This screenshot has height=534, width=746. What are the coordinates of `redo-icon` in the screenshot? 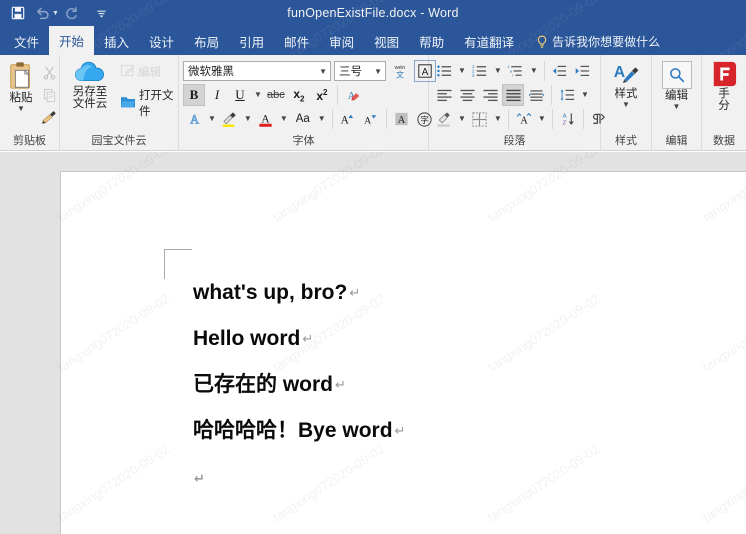 It's located at (72, 13).